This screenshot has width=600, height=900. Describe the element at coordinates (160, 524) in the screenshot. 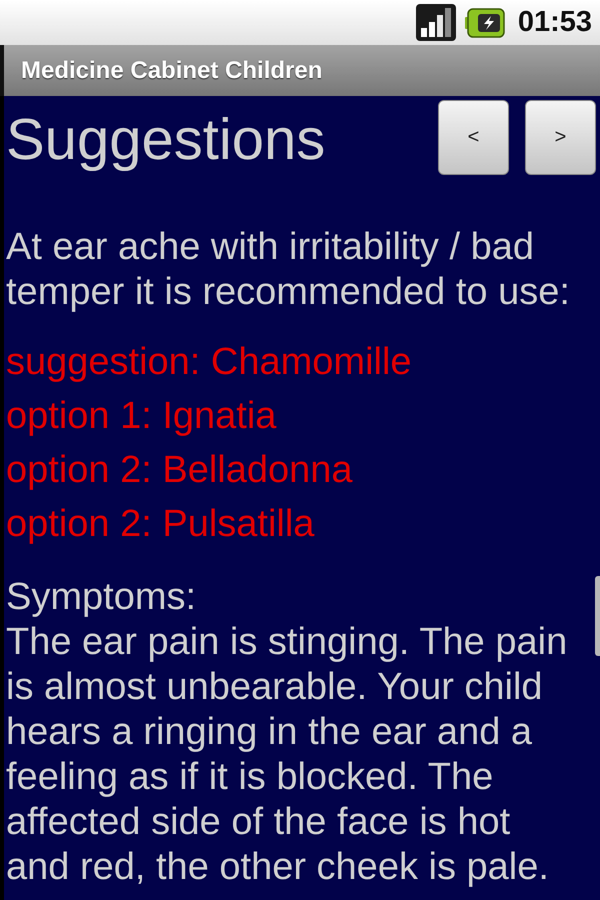

I see `remedy-line: option 2: Pulsatilla` at that location.